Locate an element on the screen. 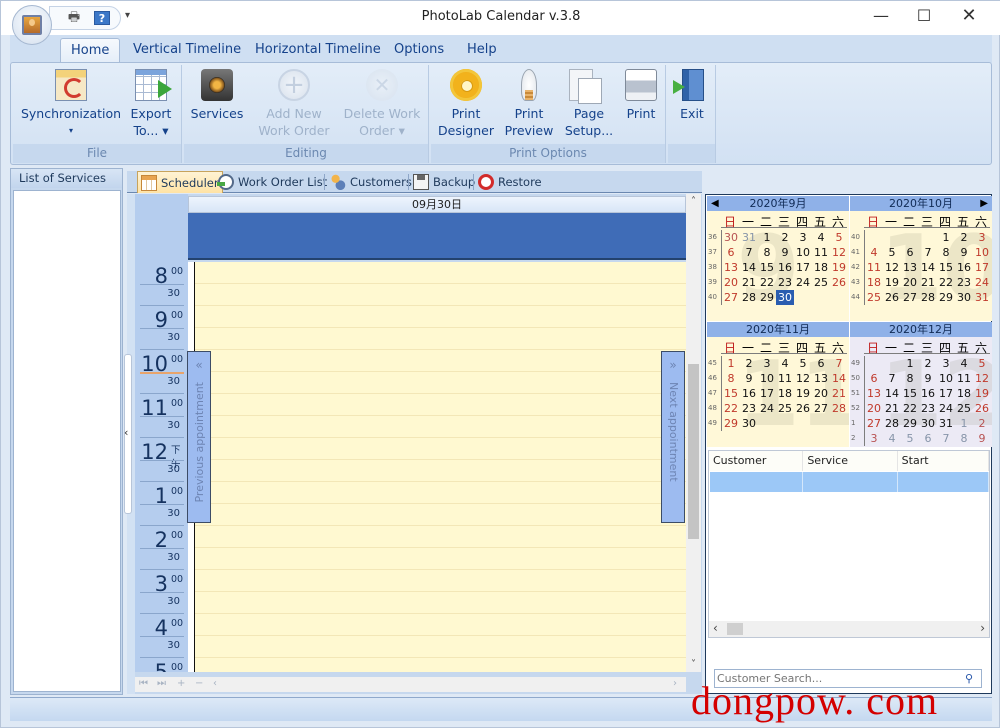 This screenshot has width=1000, height=728. close-button: ✕ is located at coordinates (969, 16).